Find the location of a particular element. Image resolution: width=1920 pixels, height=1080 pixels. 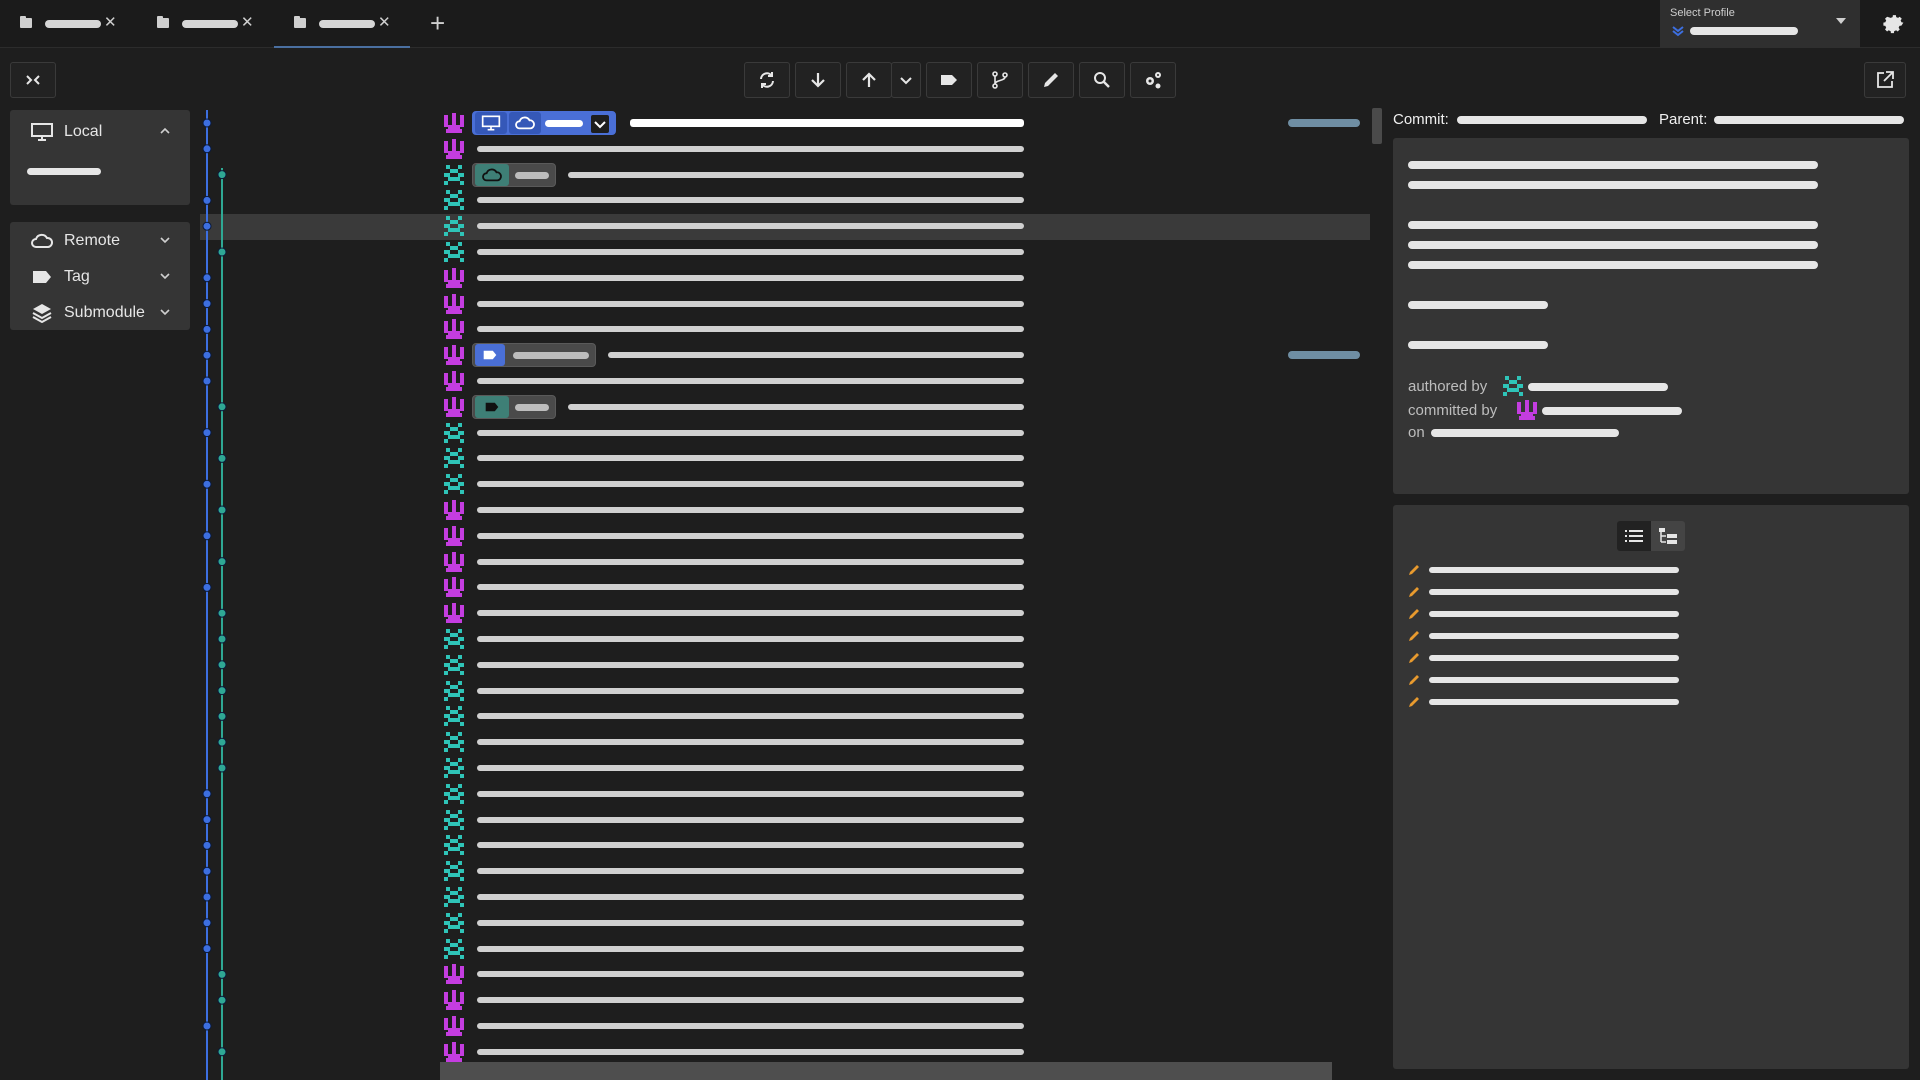

local-branch-item is located at coordinates (64, 171).